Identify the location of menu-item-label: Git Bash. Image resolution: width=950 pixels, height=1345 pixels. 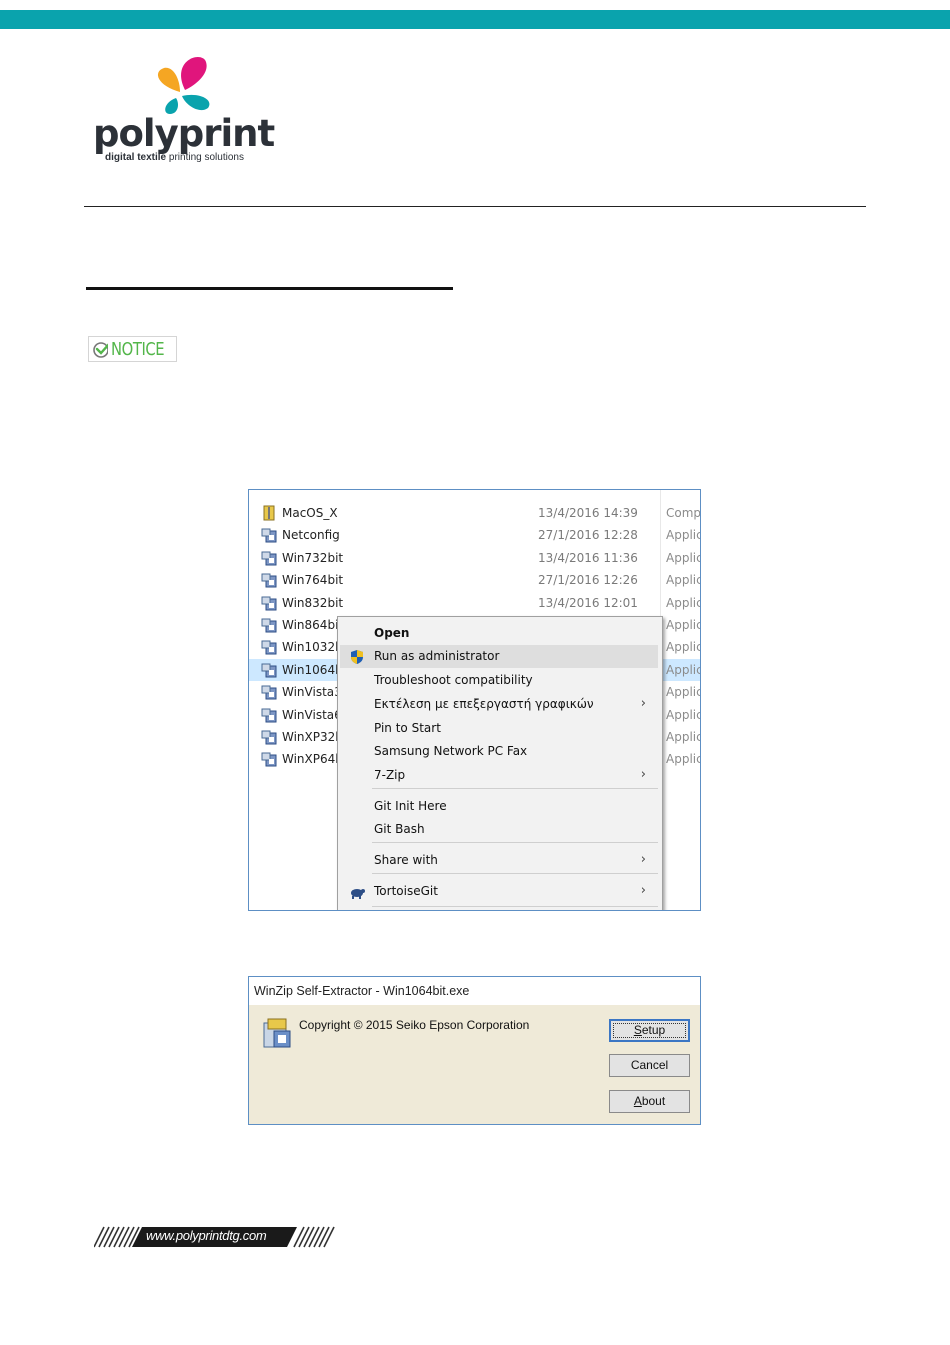
(399, 829).